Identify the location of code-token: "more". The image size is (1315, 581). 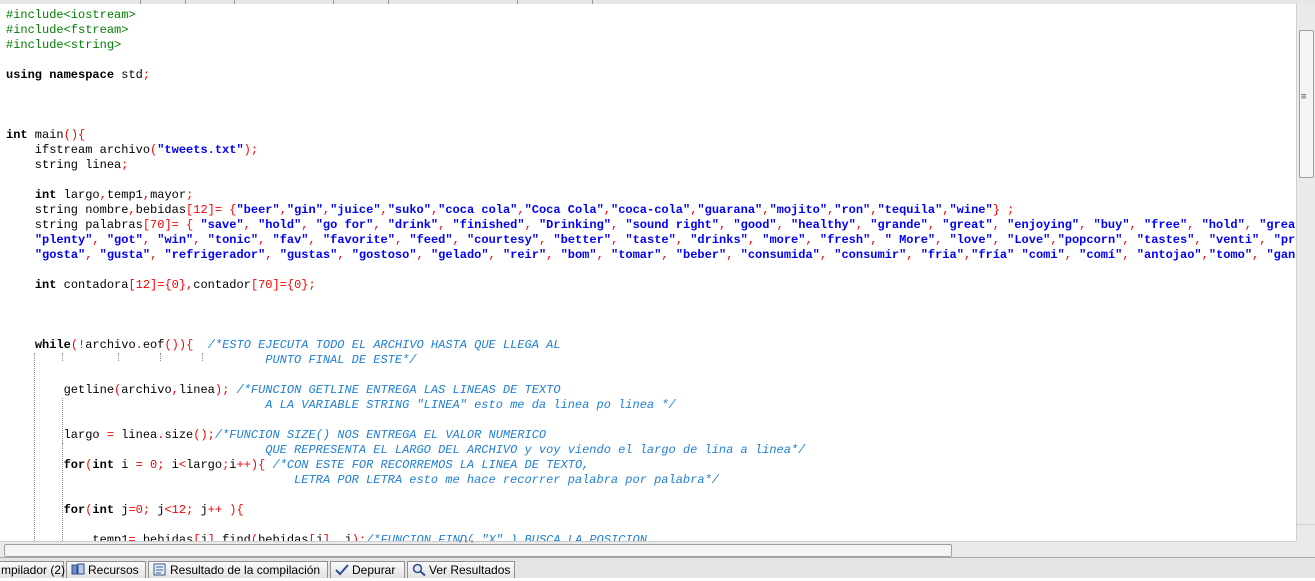
(784, 240).